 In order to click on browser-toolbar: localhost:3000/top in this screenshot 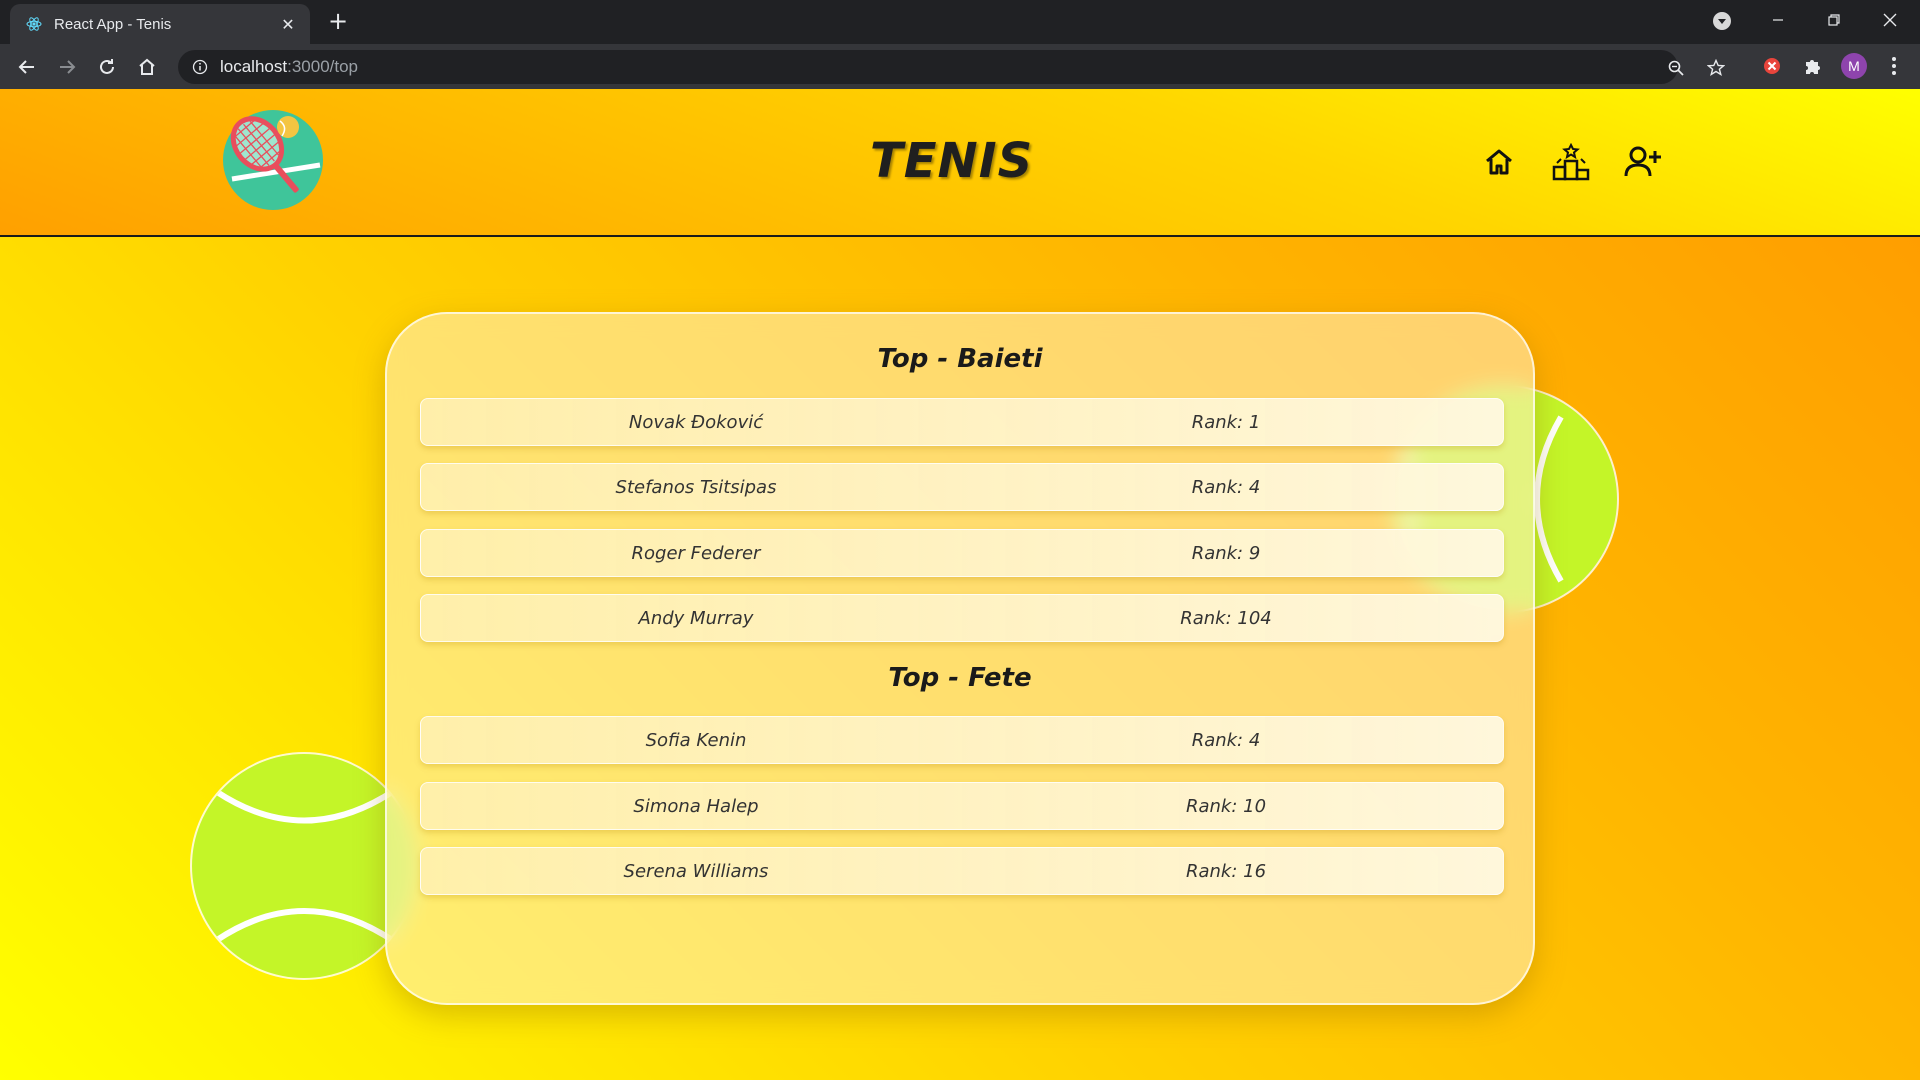, I will do `click(960, 66)`.